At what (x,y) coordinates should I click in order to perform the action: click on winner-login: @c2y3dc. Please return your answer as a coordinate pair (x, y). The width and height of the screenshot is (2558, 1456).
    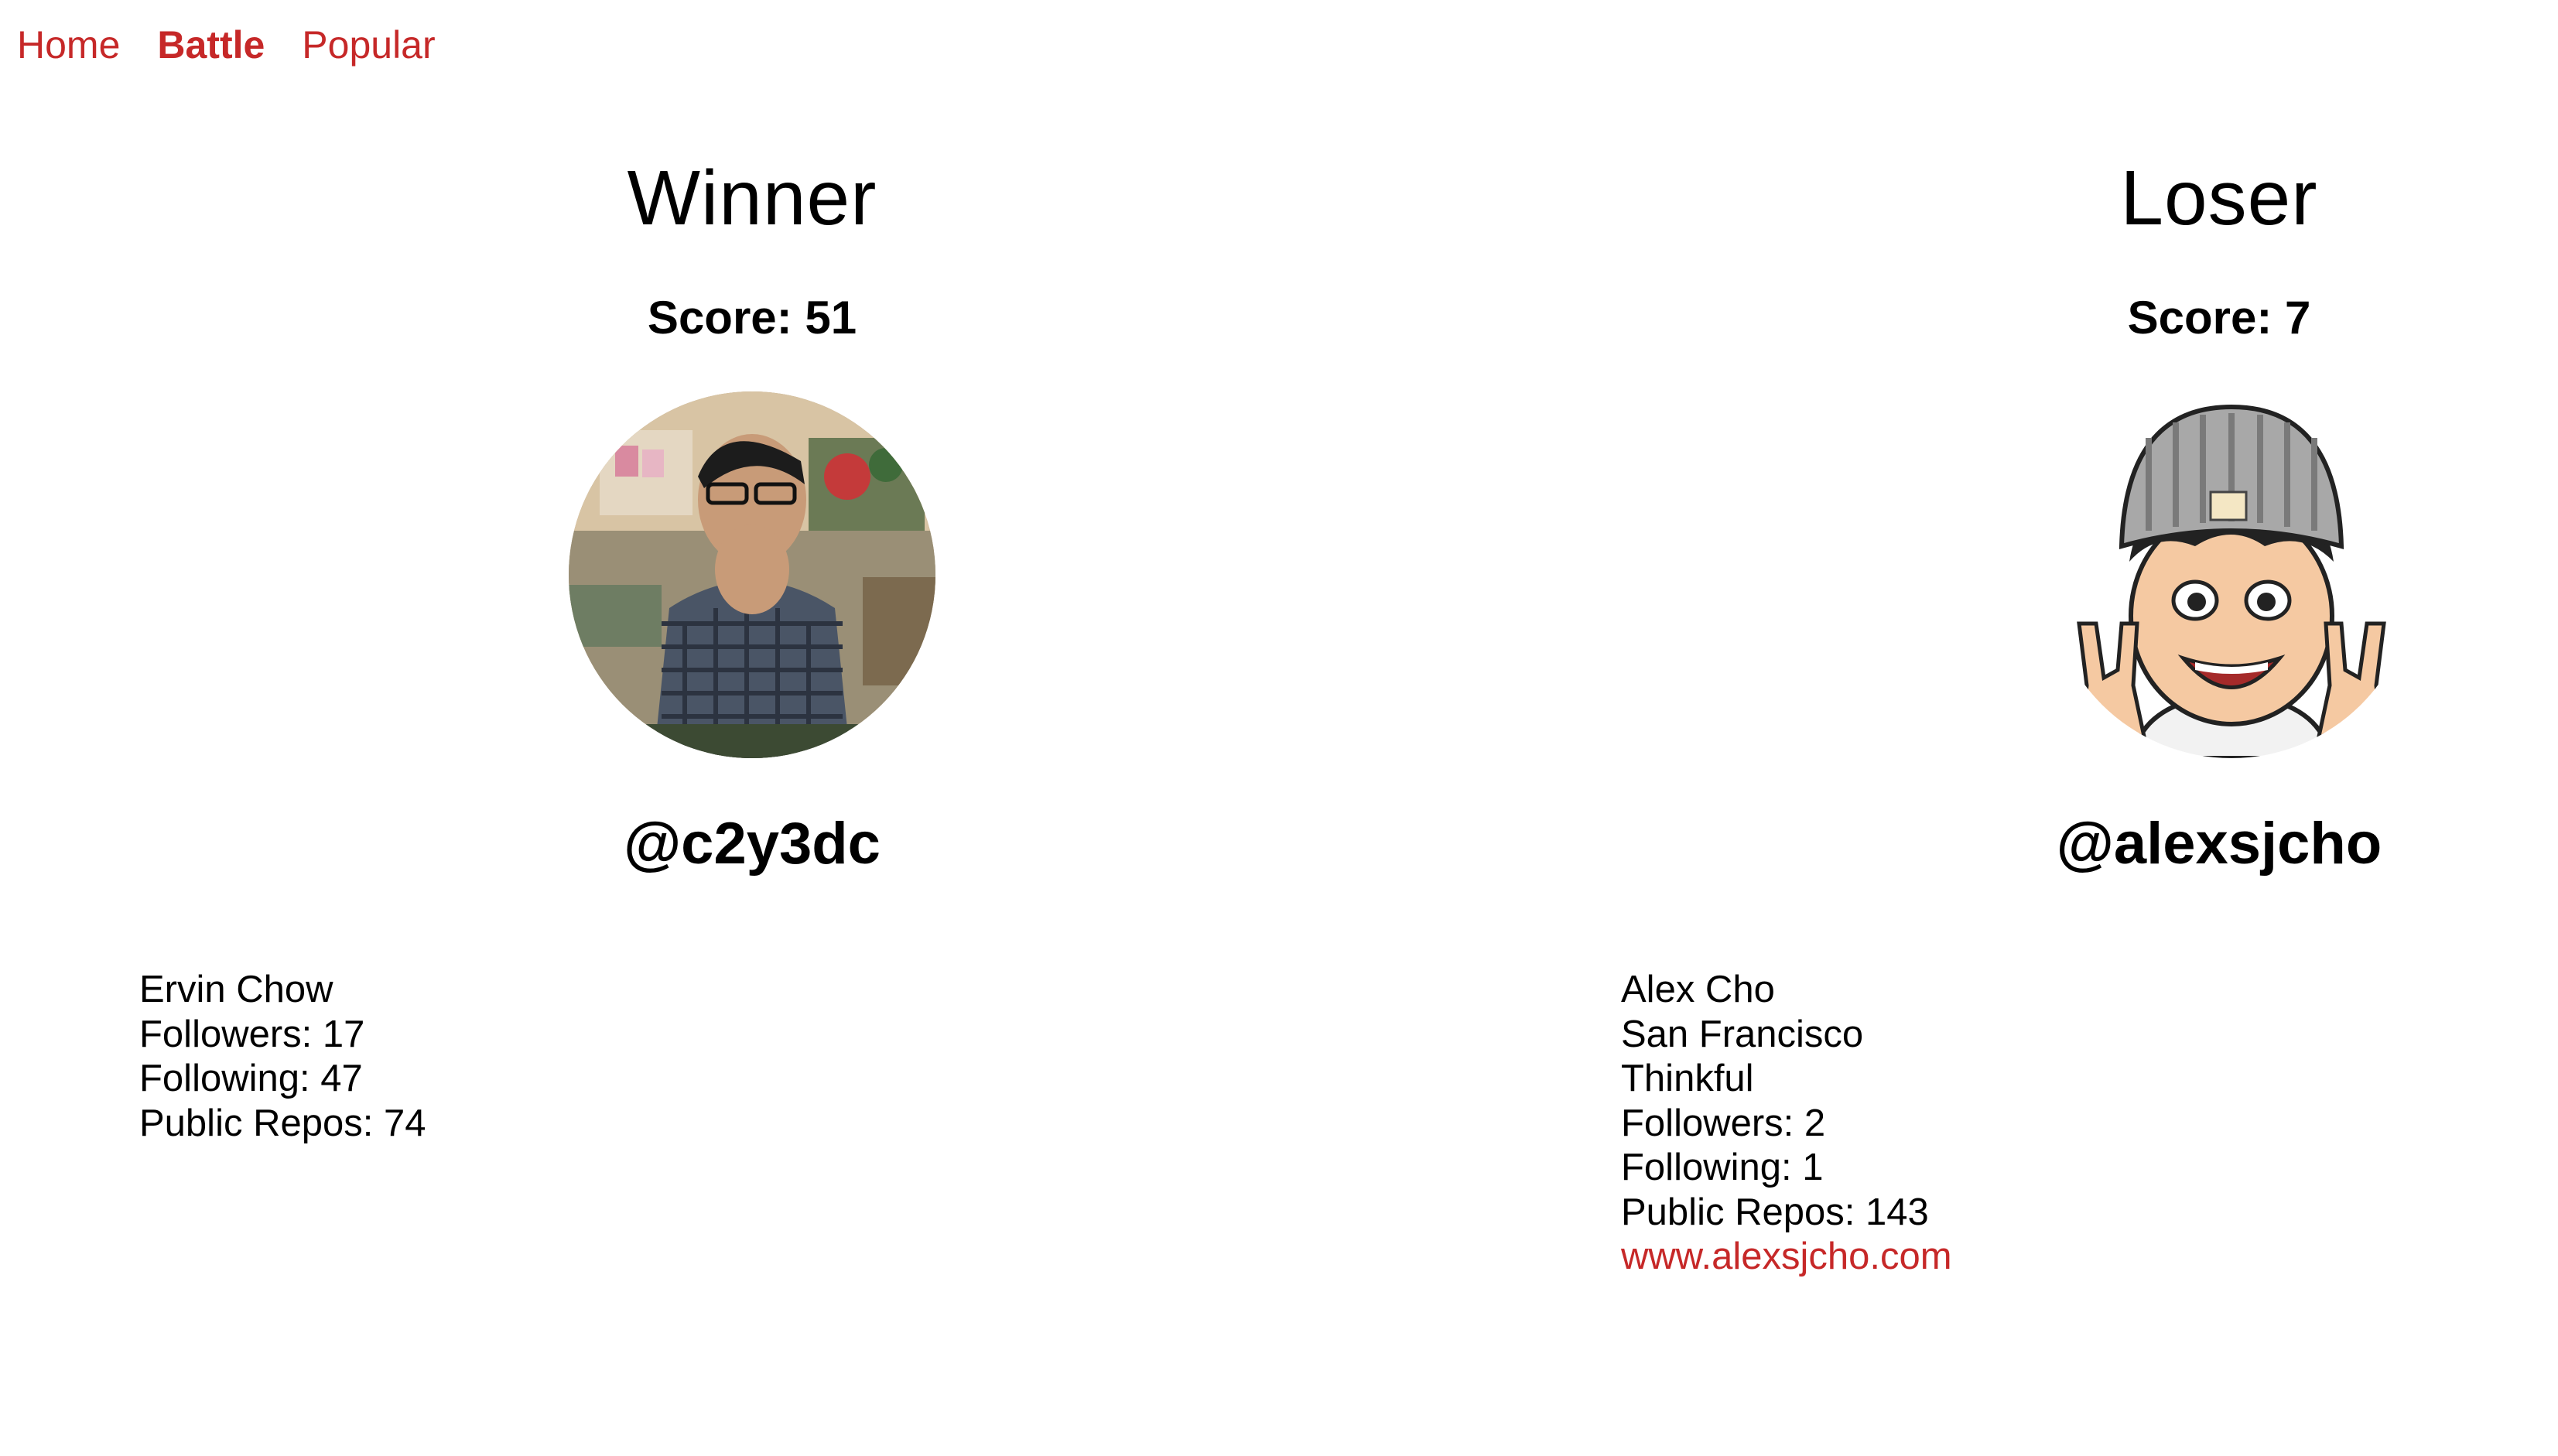
    Looking at the image, I should click on (752, 844).